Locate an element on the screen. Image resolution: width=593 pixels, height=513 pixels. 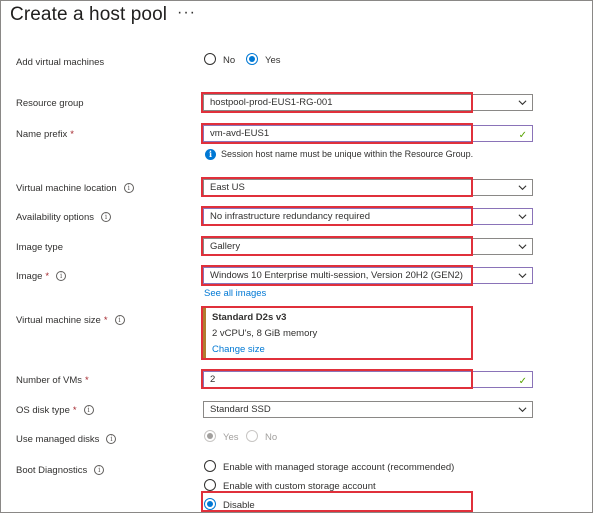
num-vms-input: 2 ✓ is located at coordinates (368, 379).